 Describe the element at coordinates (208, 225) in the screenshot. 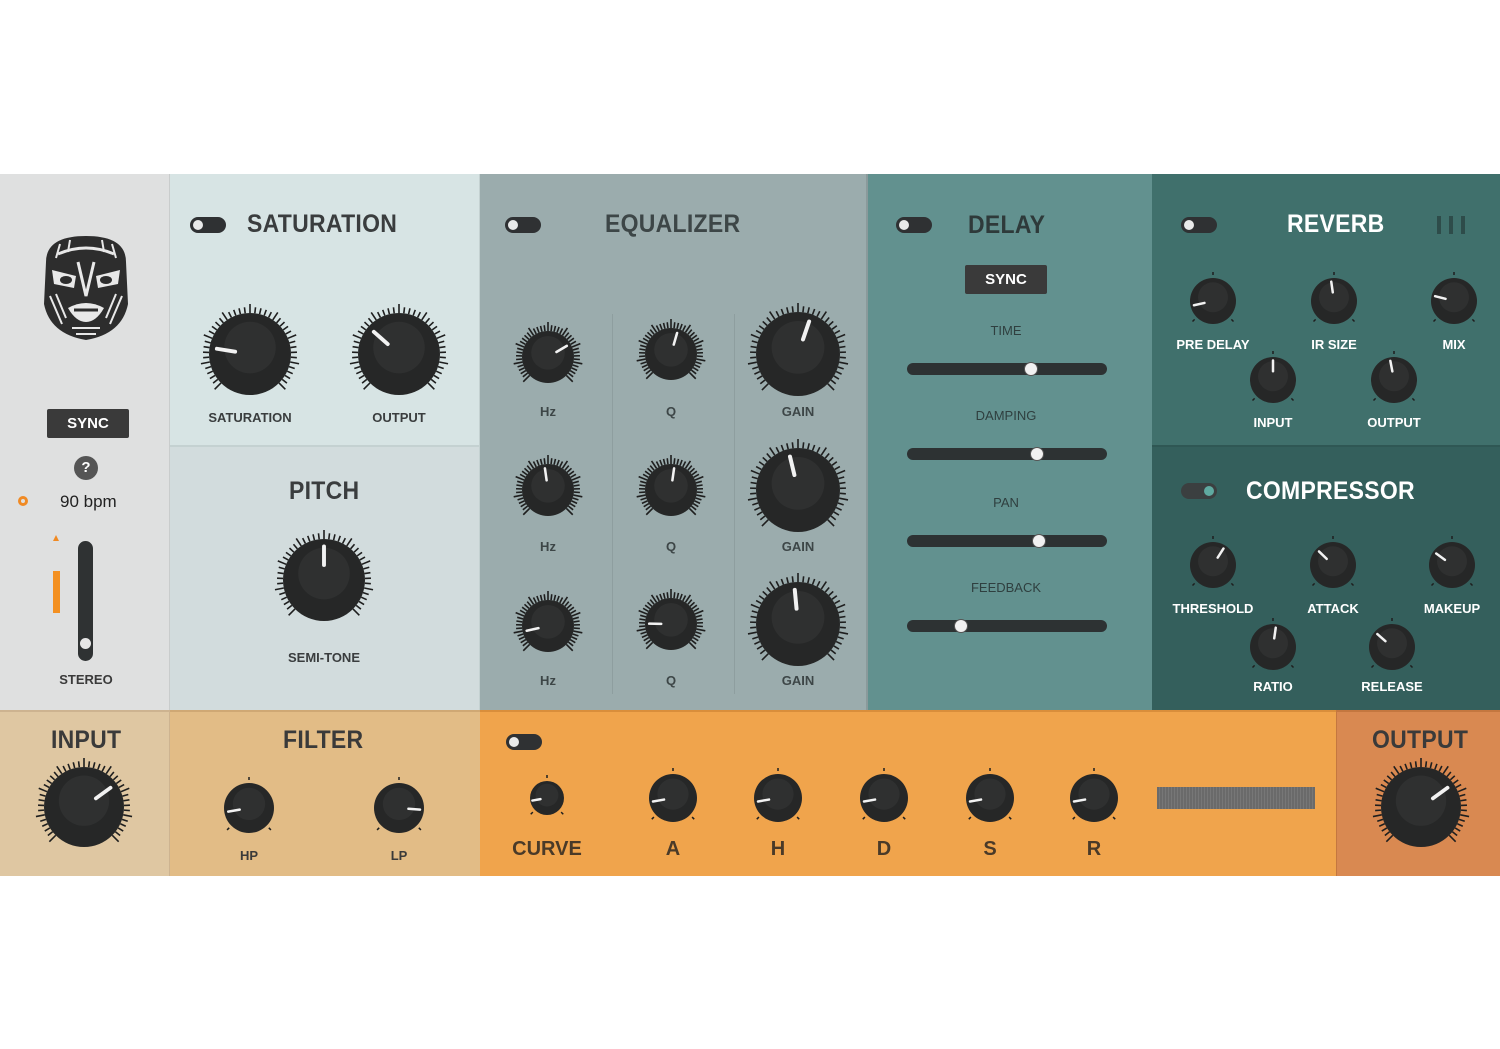

I see `saturation-toggle` at that location.